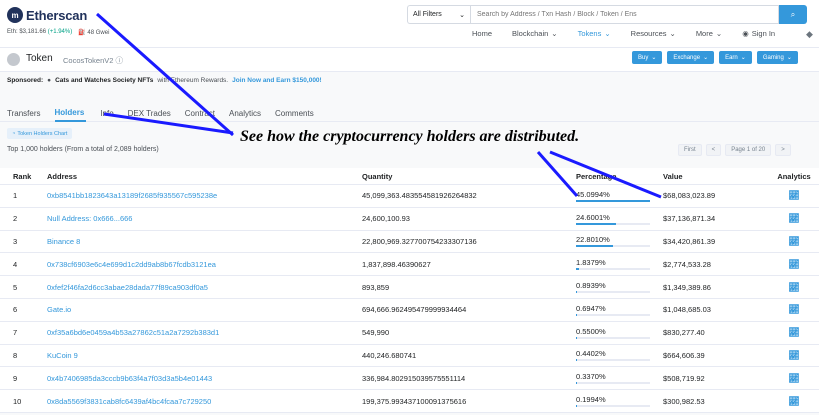 This screenshot has height=415, width=819. I want to click on search-button: ⌕, so click(793, 14).